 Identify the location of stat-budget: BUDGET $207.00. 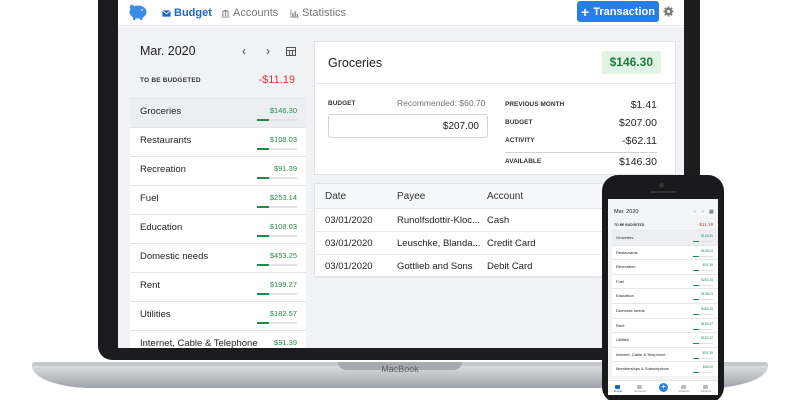
(581, 123).